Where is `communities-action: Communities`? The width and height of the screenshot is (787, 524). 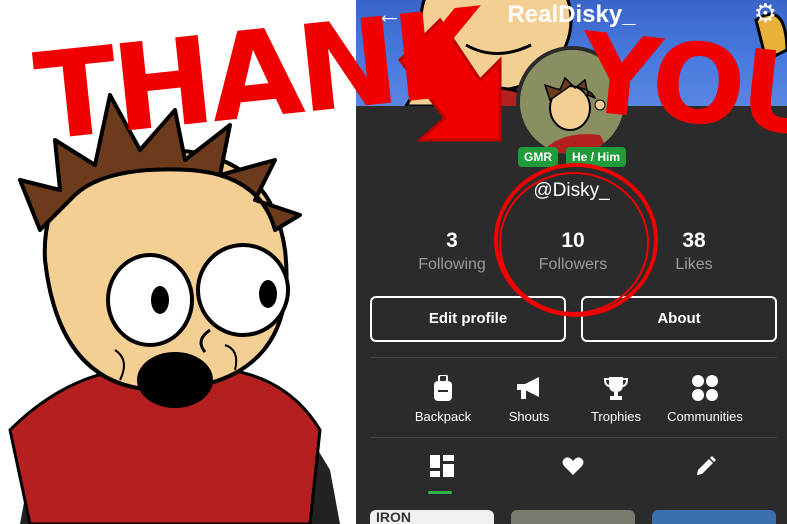 communities-action: Communities is located at coordinates (705, 398).